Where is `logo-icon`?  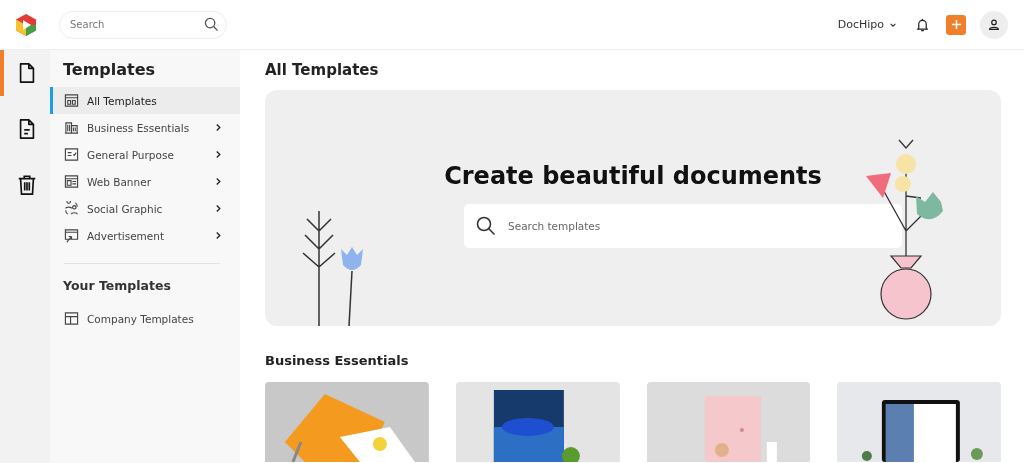 logo-icon is located at coordinates (26, 24).